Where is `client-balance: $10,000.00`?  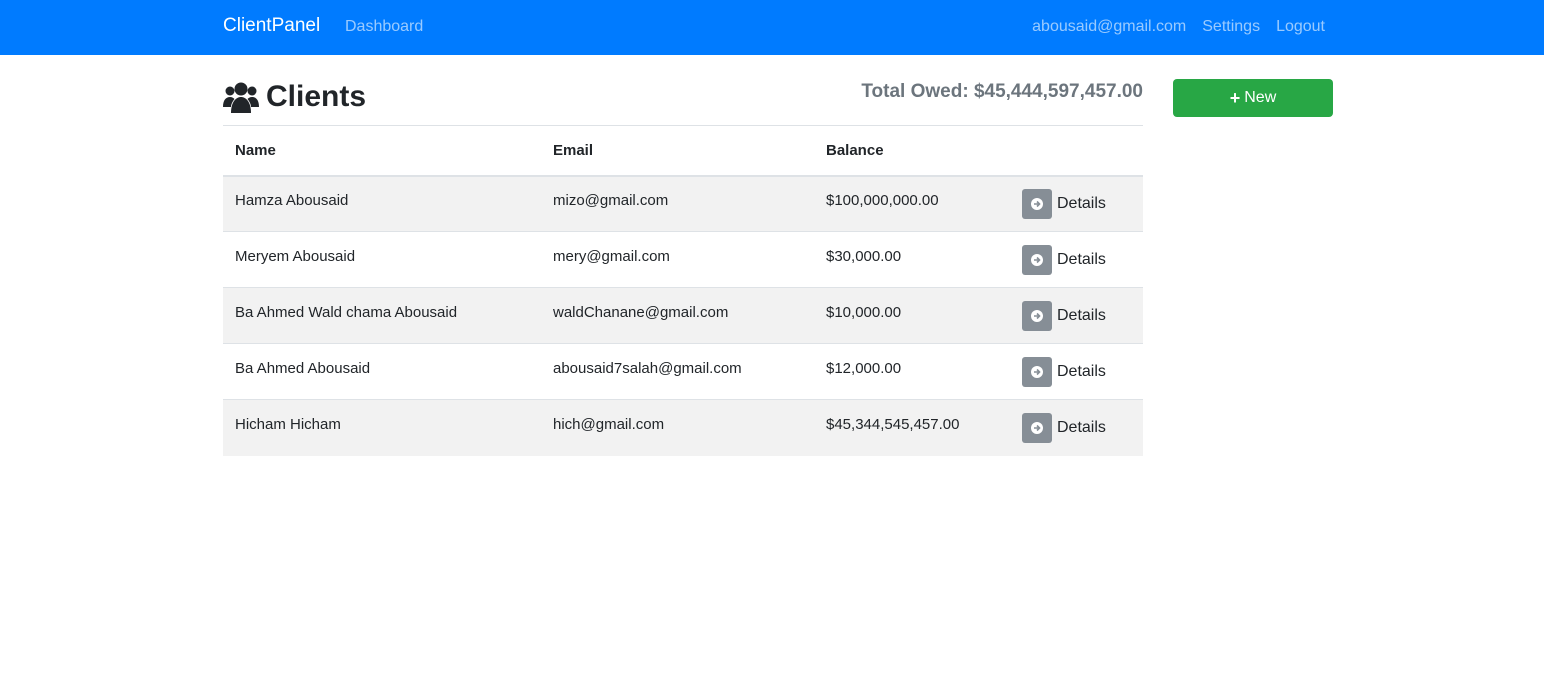 client-balance: $10,000.00 is located at coordinates (912, 315).